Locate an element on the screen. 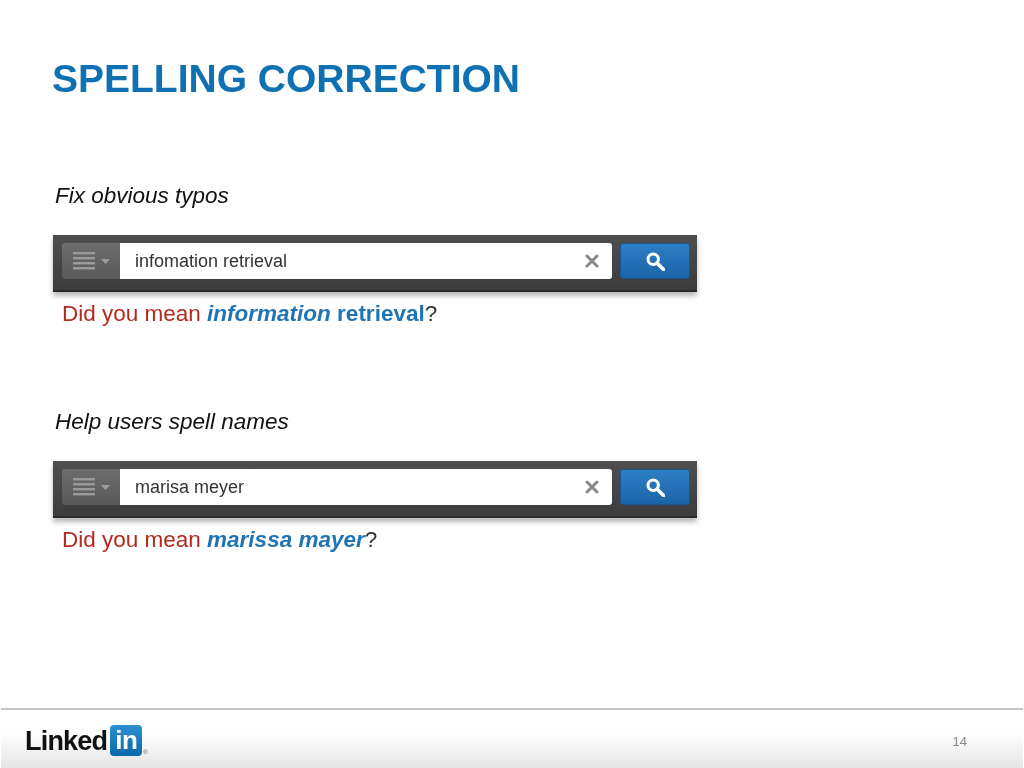 This screenshot has height=768, width=1024. did-you-mean-text: Did you mean information retrieval? is located at coordinates (250, 314).